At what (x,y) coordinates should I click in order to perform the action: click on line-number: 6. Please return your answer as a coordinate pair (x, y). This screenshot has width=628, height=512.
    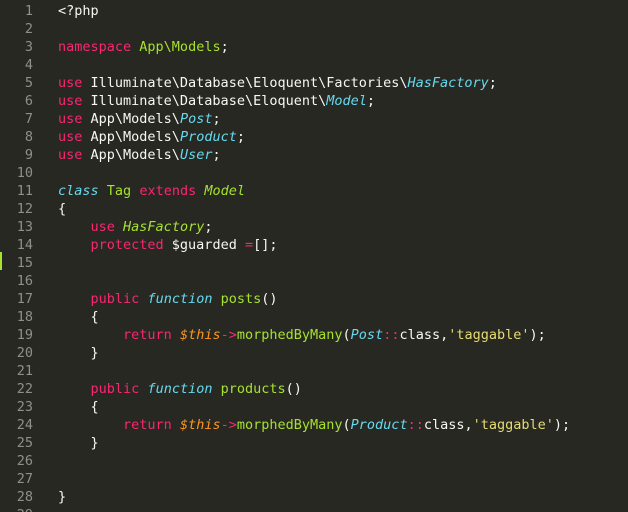
    Looking at the image, I should click on (28, 101).